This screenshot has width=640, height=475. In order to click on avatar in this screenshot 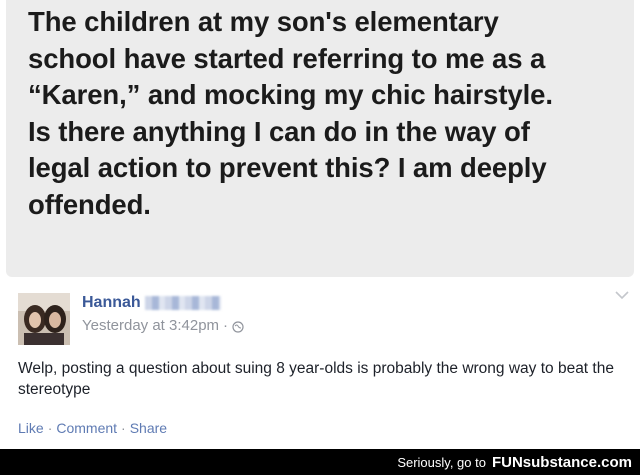, I will do `click(44, 319)`.